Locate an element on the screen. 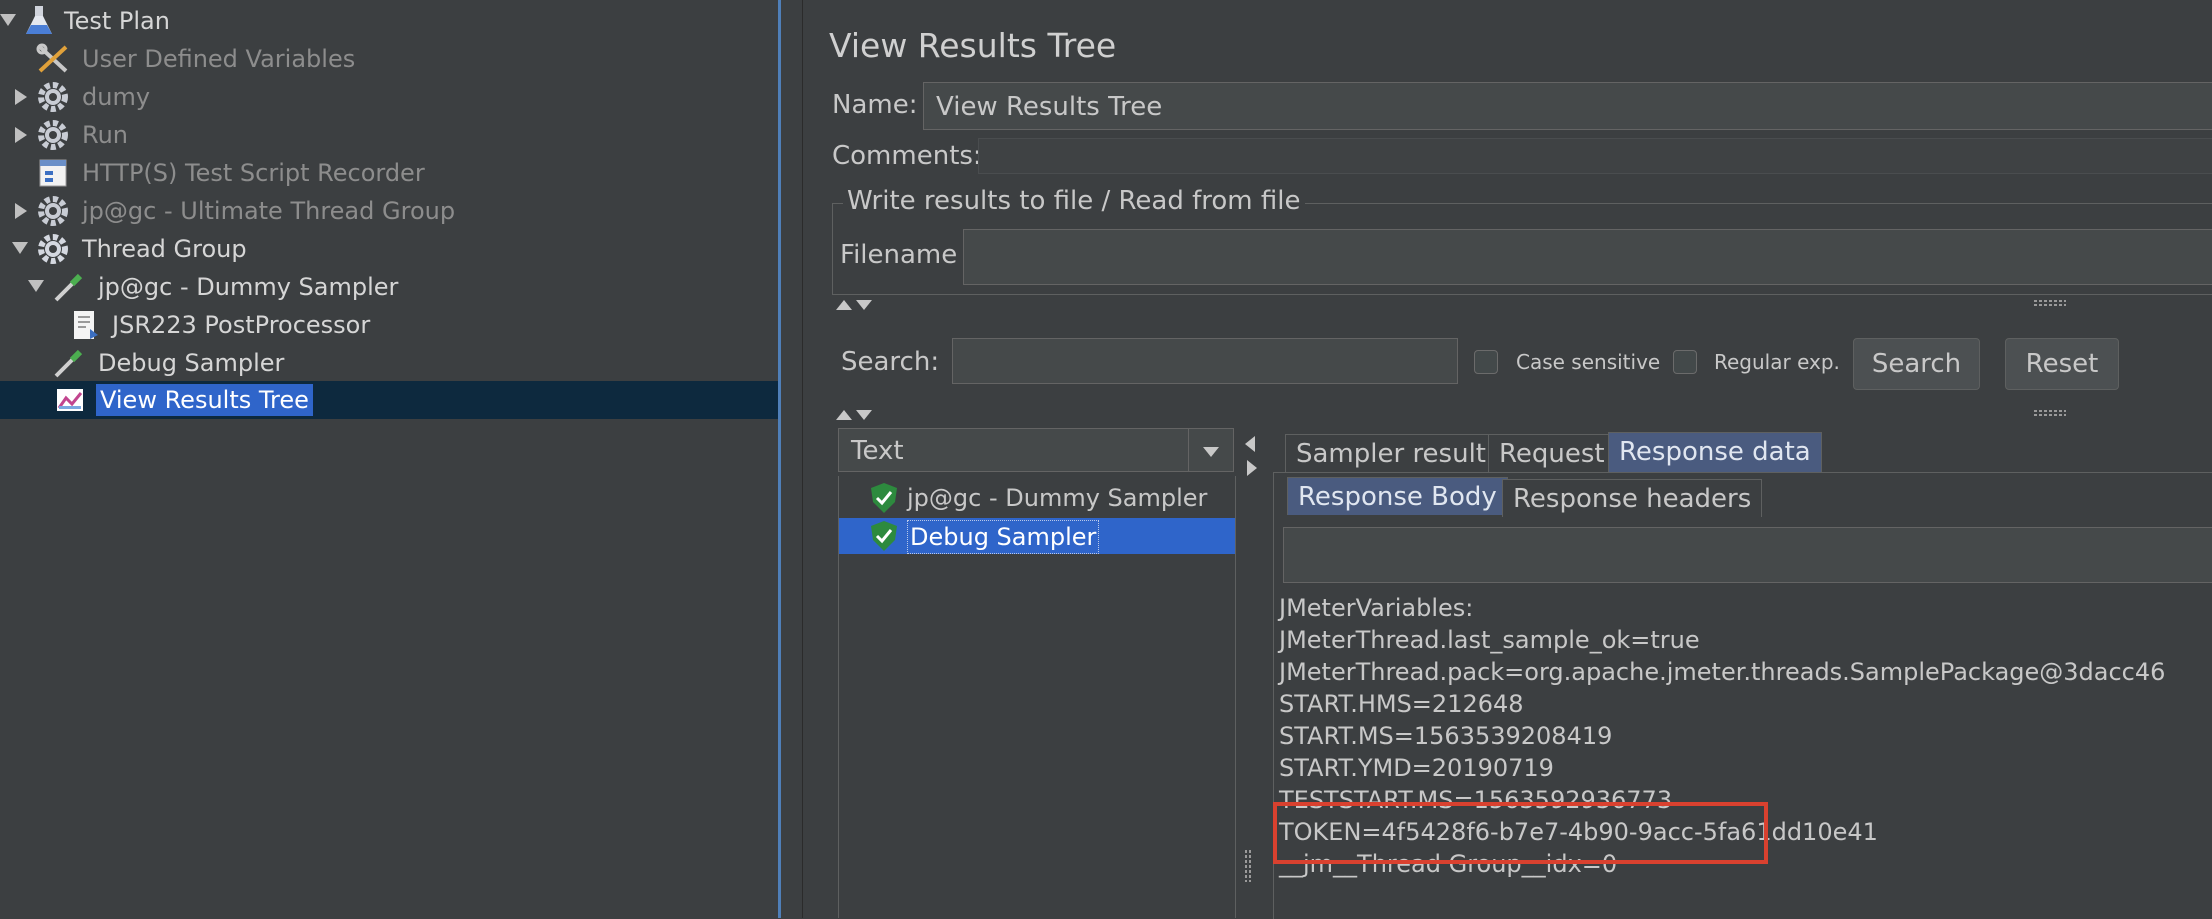 This screenshot has width=2212, height=919. tab-request: Request is located at coordinates (1552, 453).